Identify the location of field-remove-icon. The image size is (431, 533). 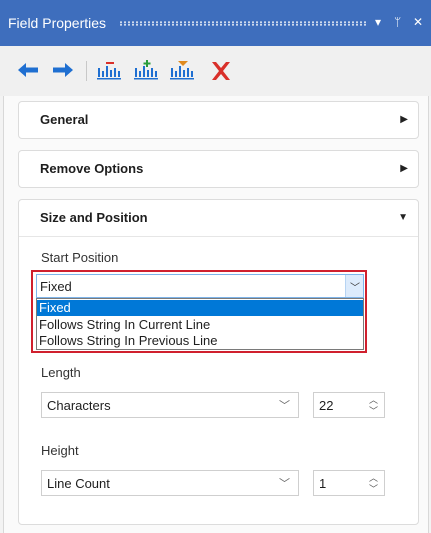
(109, 71).